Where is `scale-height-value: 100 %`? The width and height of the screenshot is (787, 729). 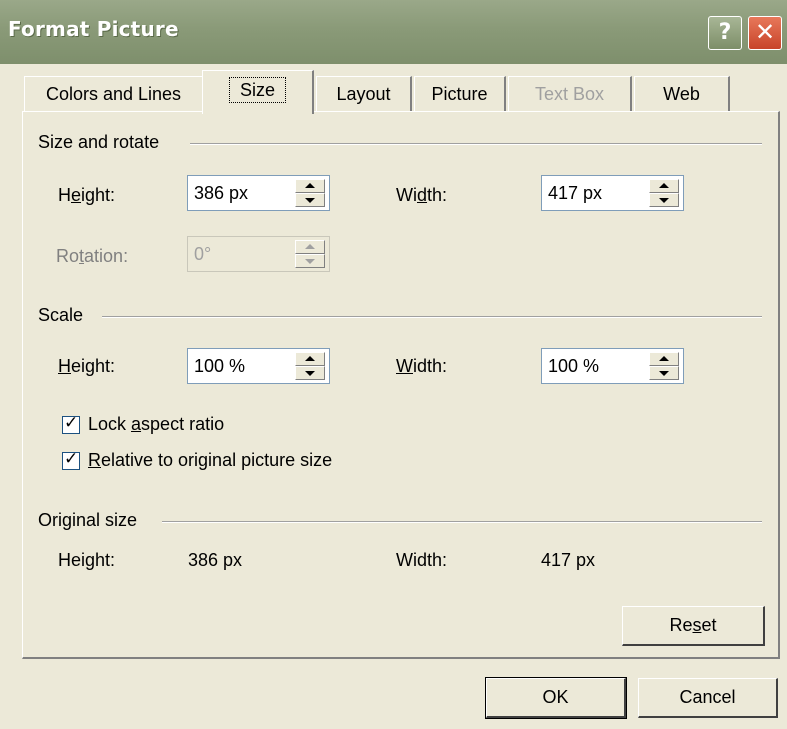
scale-height-value: 100 % is located at coordinates (220, 366).